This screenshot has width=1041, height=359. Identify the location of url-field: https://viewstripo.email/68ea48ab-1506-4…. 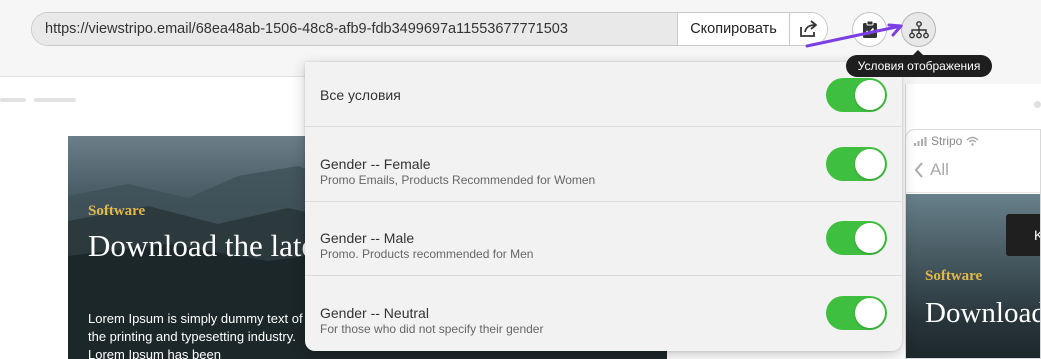
(355, 29).